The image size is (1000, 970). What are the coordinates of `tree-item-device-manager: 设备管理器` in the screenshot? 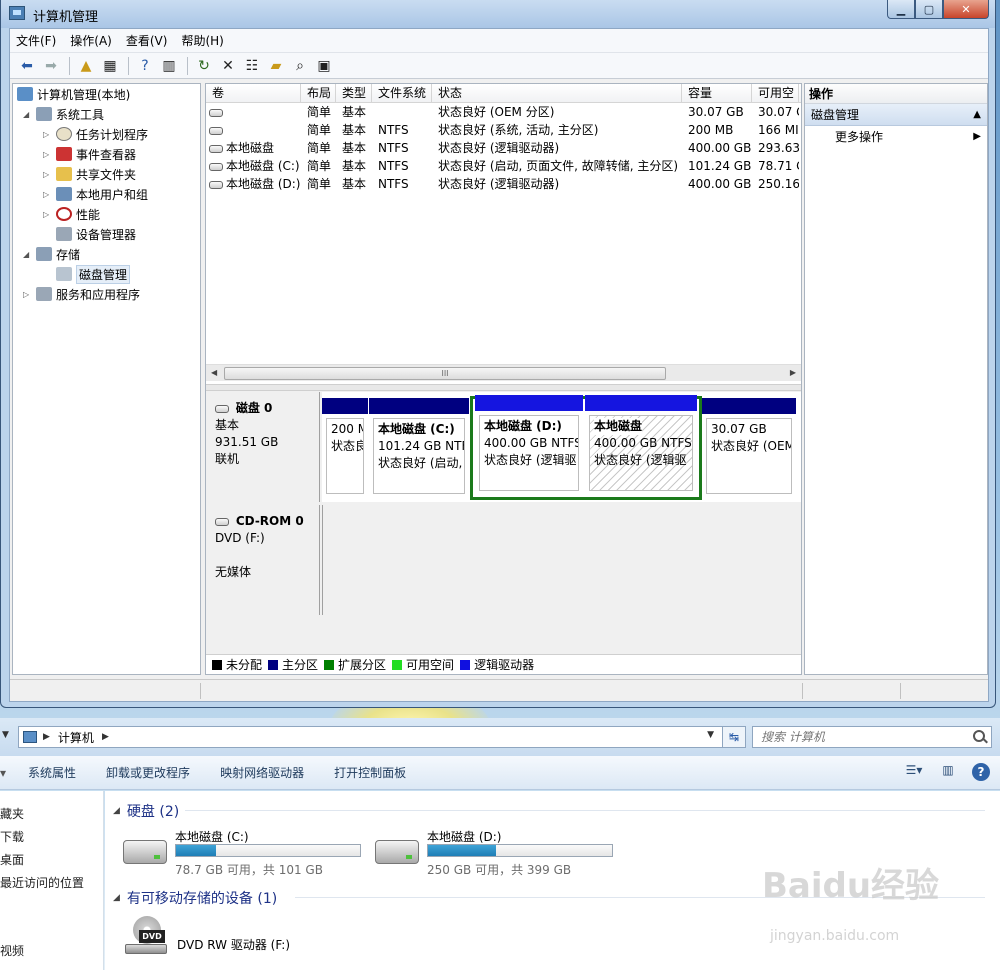 It's located at (96, 234).